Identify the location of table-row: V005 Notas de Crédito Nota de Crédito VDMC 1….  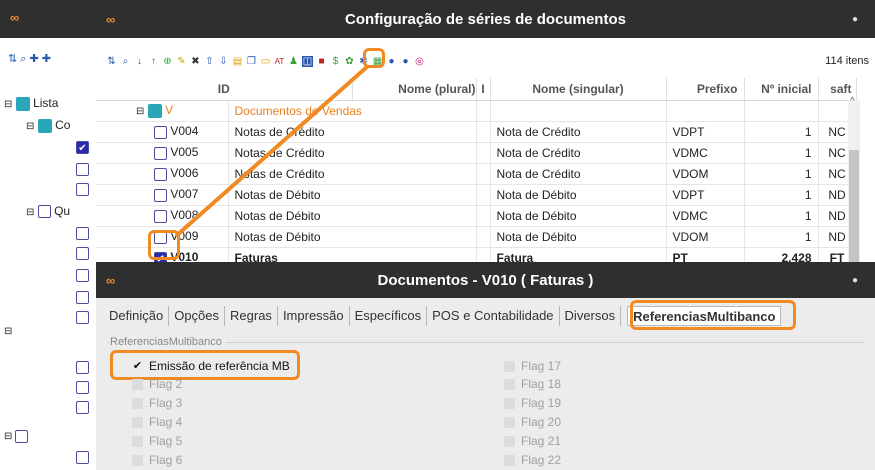
(476, 153).